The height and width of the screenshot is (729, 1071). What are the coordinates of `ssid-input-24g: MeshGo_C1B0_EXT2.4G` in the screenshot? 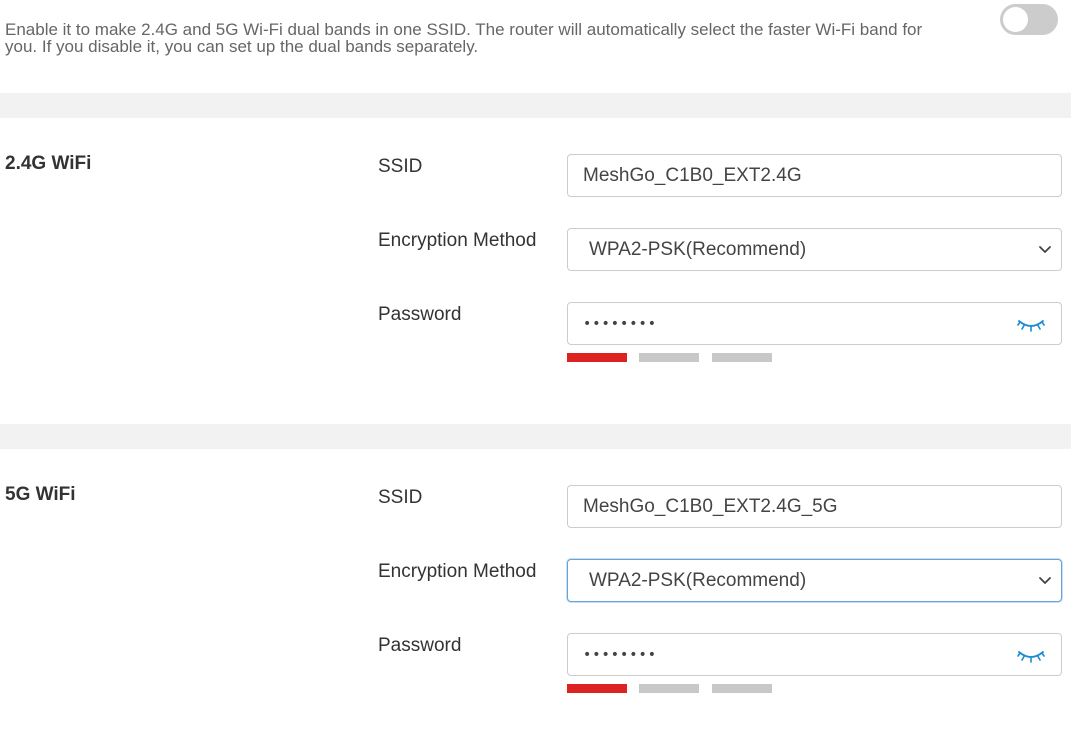 It's located at (814, 175).